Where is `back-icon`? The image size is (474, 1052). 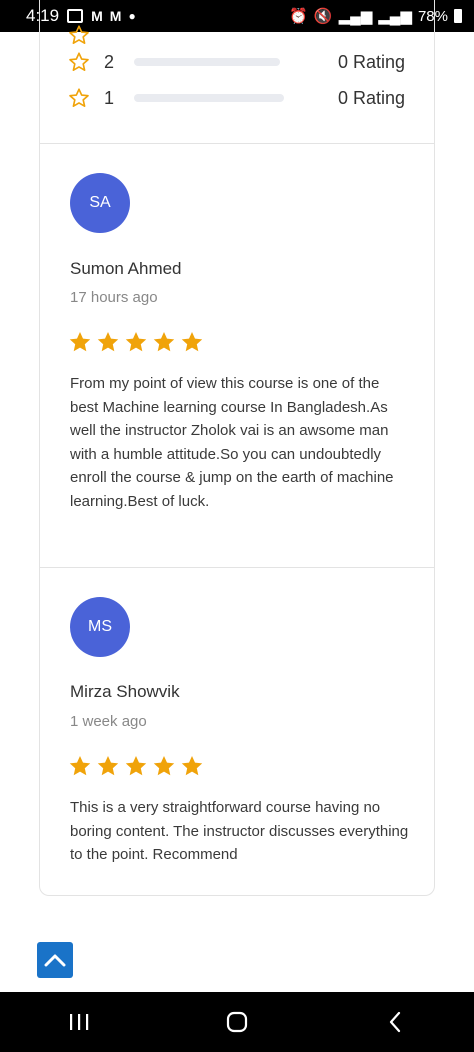 back-icon is located at coordinates (395, 1022).